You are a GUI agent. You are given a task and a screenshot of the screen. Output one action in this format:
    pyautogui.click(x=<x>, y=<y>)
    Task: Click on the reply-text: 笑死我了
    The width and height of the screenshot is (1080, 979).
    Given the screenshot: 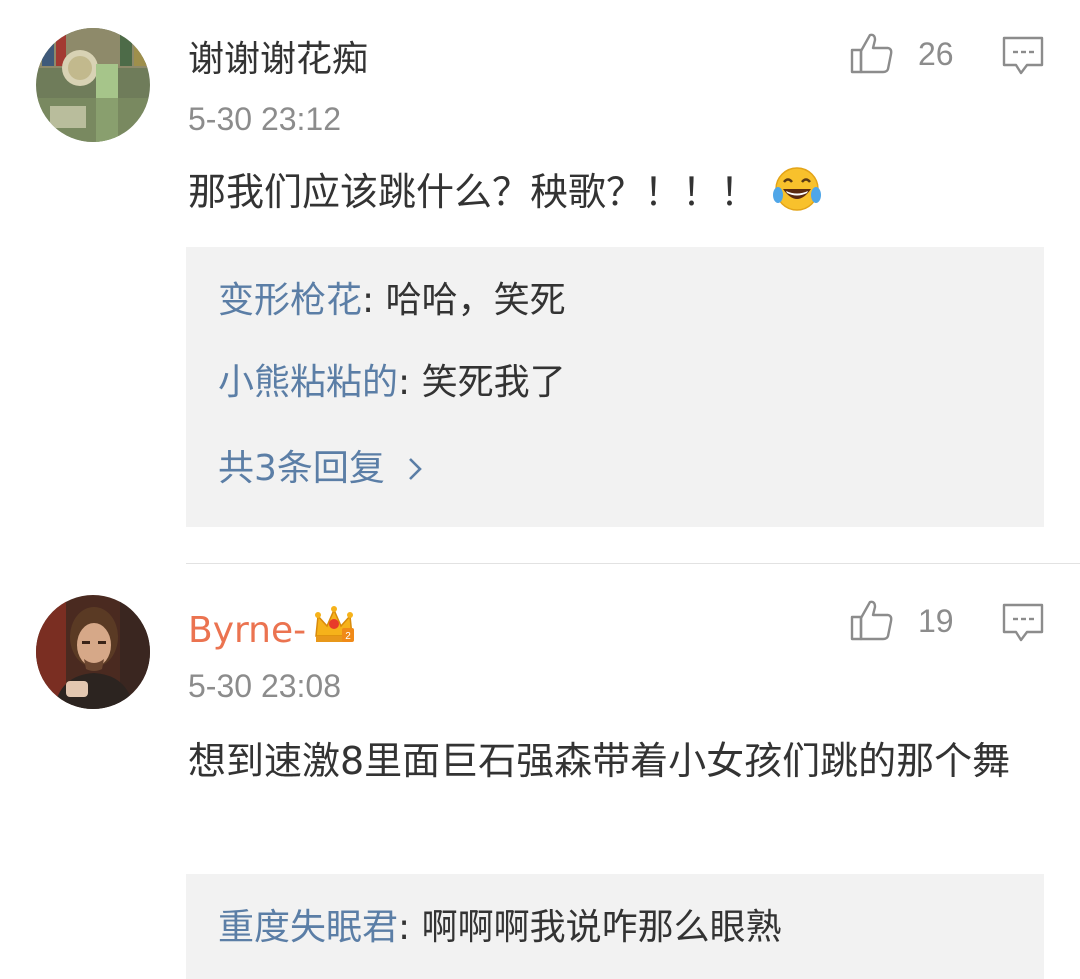 What is the action you would take?
    pyautogui.click(x=493, y=382)
    